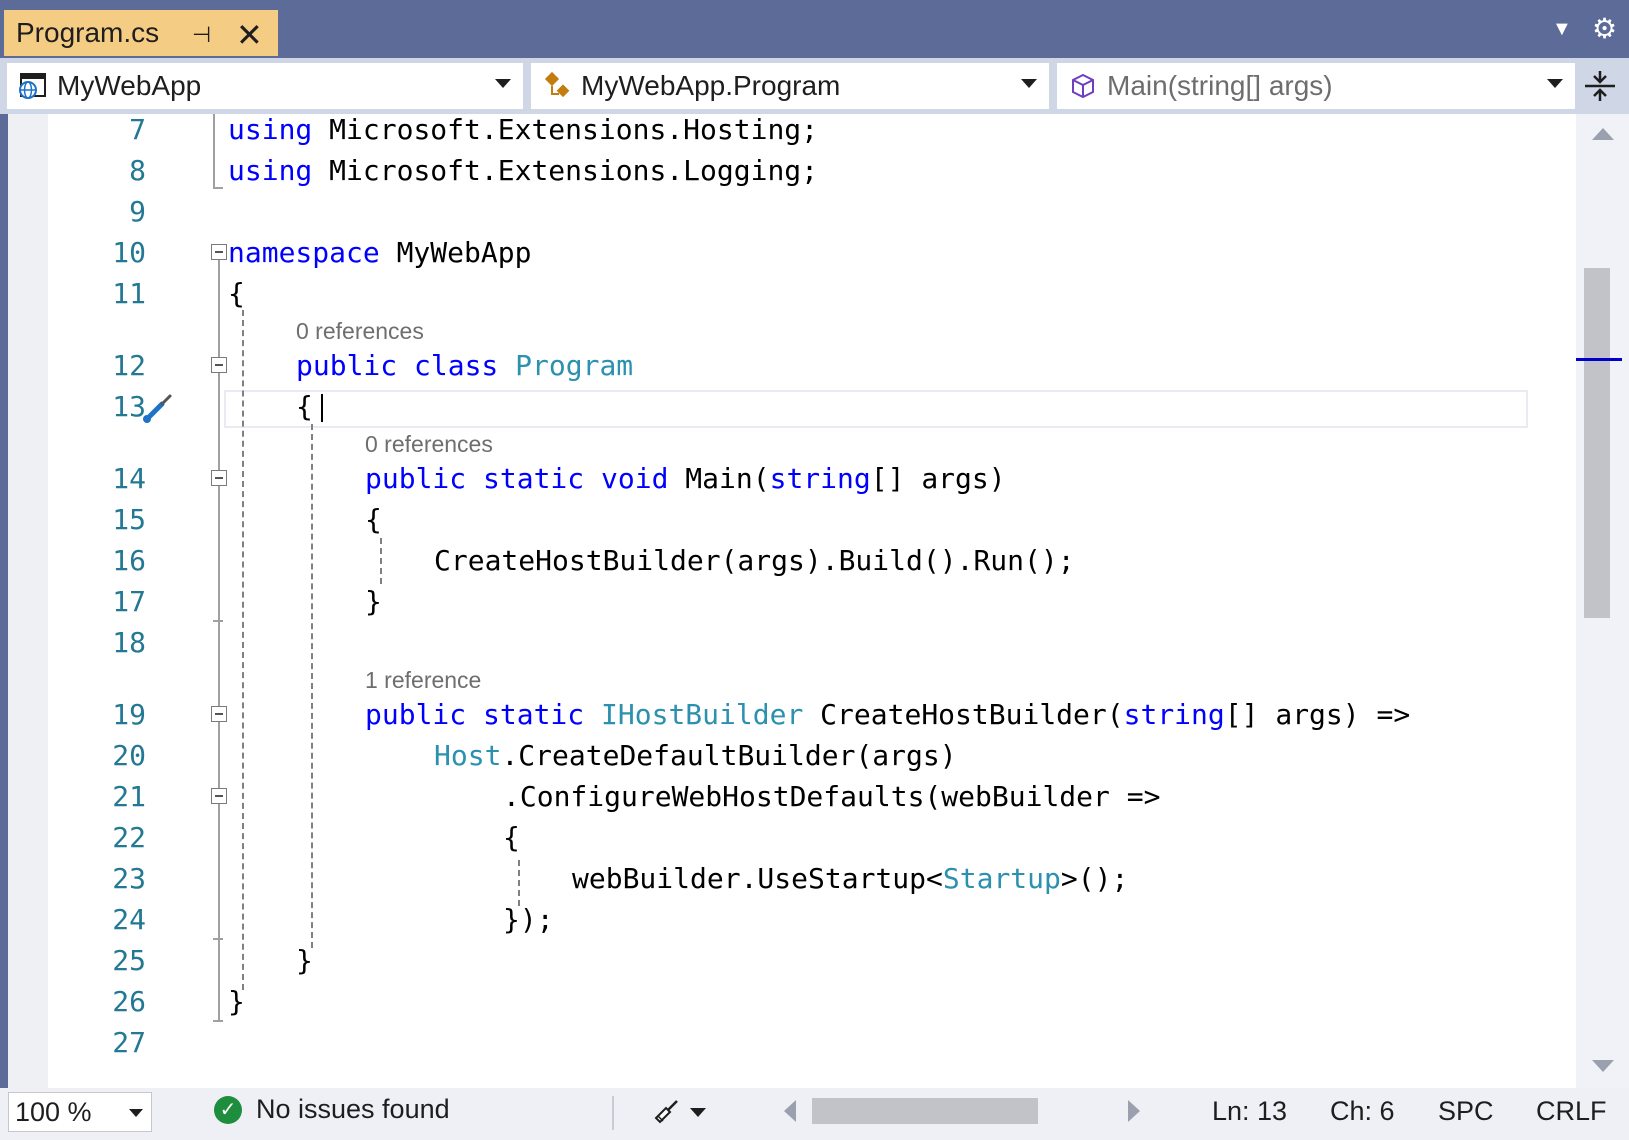 This screenshot has width=1629, height=1140. I want to click on scroll-up-arrow-icon, so click(1603, 134).